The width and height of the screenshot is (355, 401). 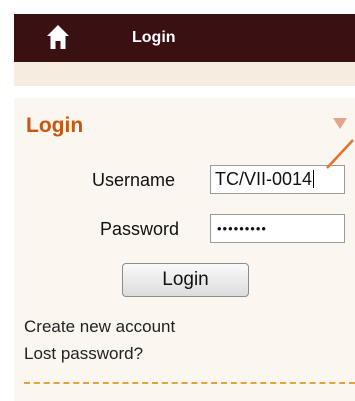 What do you see at coordinates (140, 229) in the screenshot?
I see `password-label: Password` at bounding box center [140, 229].